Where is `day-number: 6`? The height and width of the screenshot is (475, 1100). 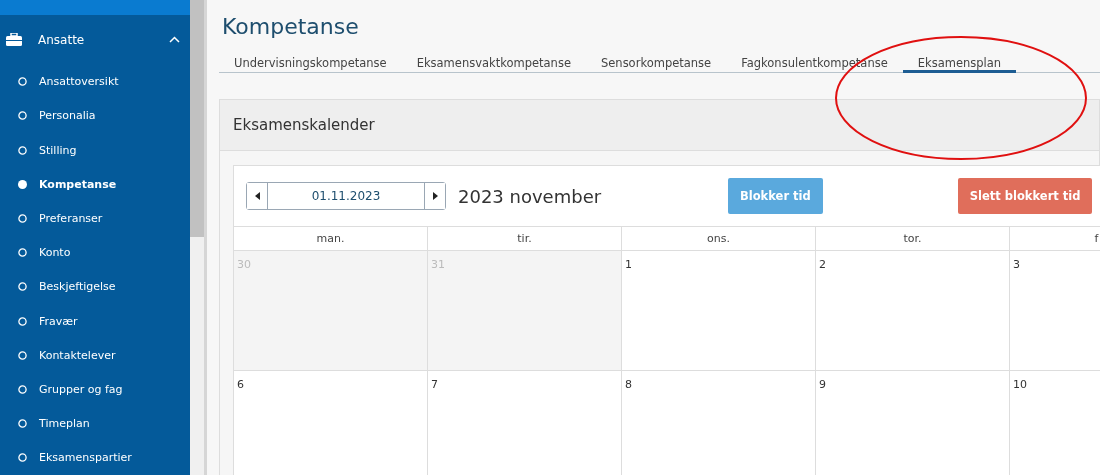 day-number: 6 is located at coordinates (240, 384).